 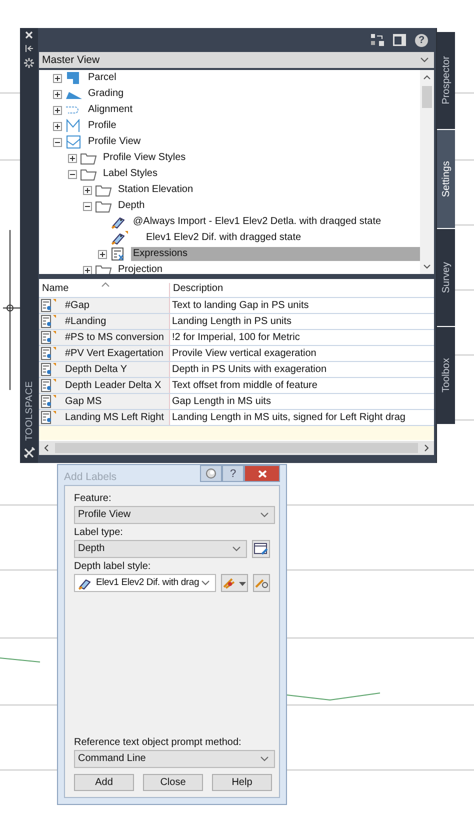 I want to click on tree-item: Station Elevation, so click(x=156, y=190).